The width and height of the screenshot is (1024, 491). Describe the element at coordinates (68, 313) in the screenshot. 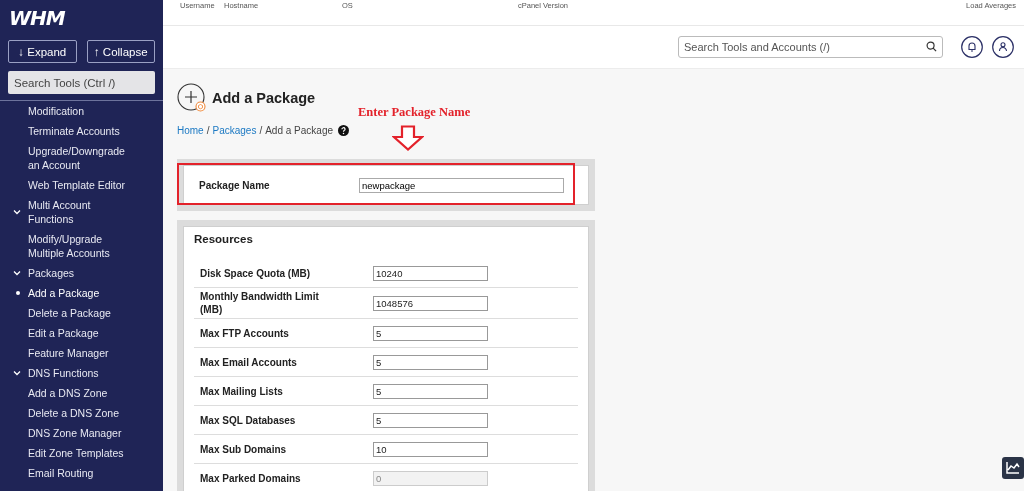

I see `sidebar-item: Delete a Package` at that location.